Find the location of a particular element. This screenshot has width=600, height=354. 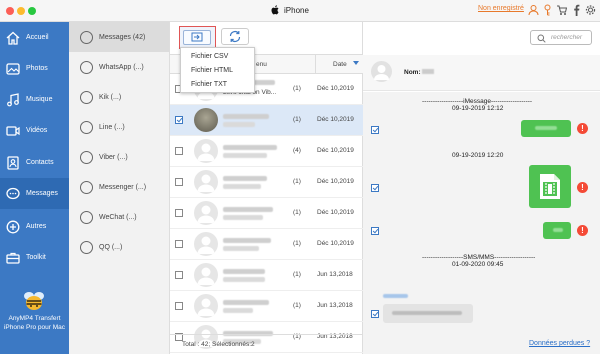

messages-app-icon is located at coordinates (86, 37).